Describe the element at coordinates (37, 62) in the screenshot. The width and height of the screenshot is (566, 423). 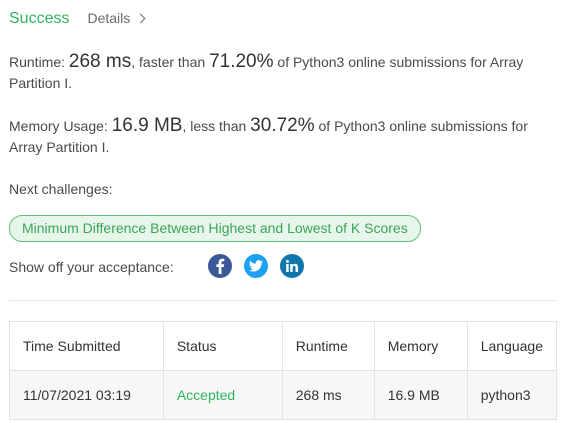
I see `runtime-label: Runtime:` at that location.